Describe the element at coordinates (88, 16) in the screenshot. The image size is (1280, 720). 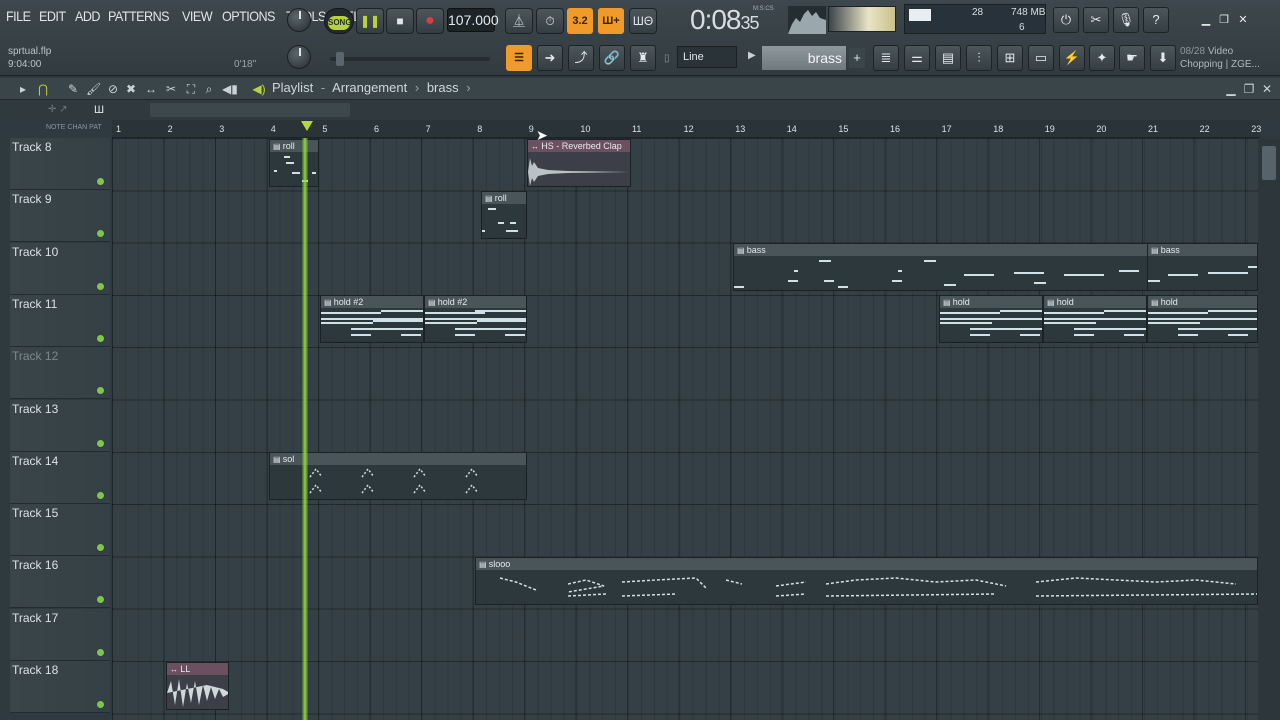
I see `menu-add: ADD` at that location.